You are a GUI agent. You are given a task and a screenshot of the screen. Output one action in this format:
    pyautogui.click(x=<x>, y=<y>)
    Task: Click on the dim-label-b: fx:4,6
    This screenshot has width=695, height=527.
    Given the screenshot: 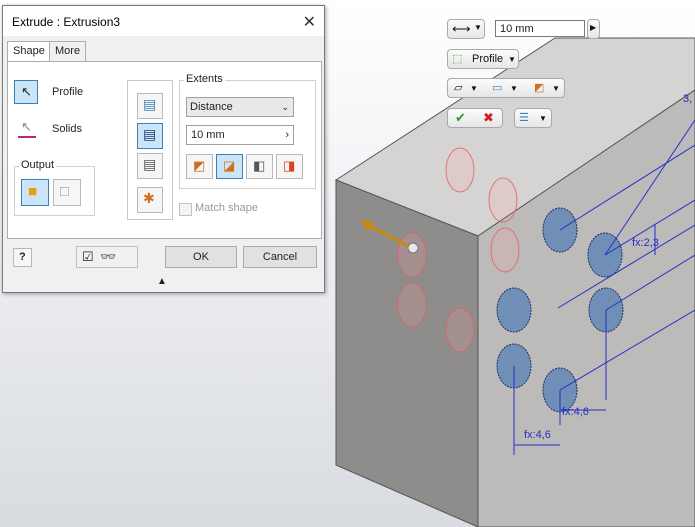 What is the action you would take?
    pyautogui.click(x=575, y=412)
    